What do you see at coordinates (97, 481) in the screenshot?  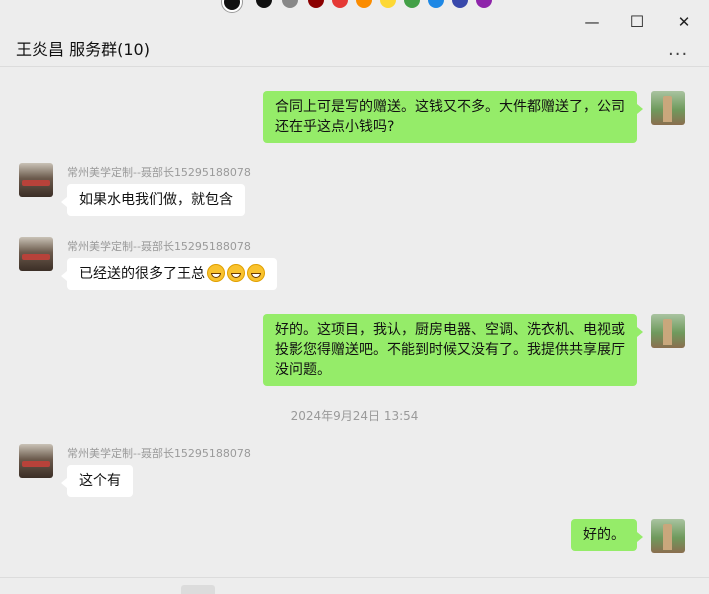 I see `message-bubble-received: 这个有` at bounding box center [97, 481].